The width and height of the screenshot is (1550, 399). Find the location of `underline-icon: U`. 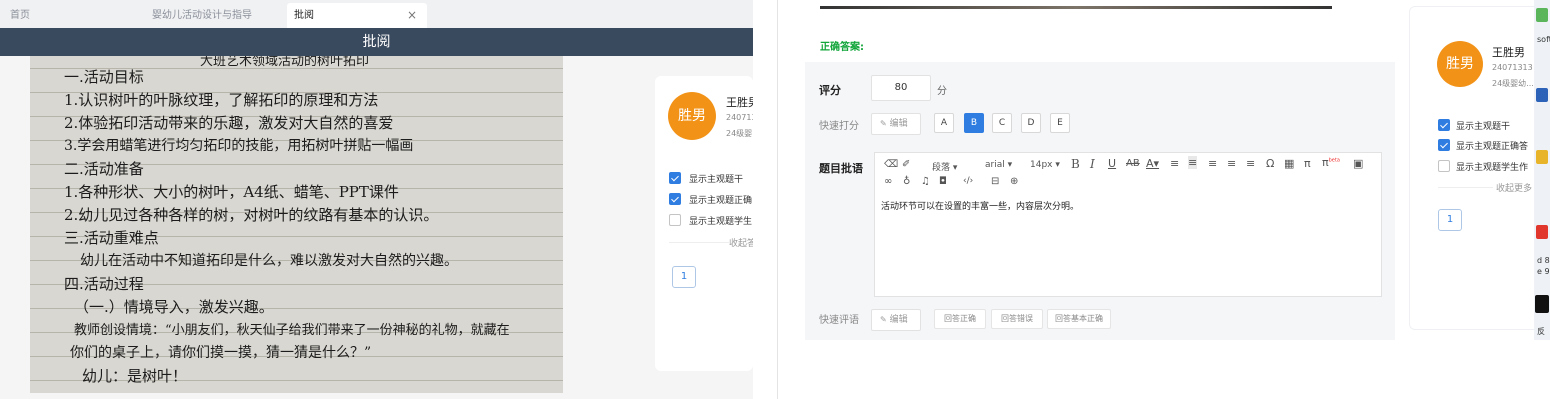

underline-icon: U is located at coordinates (1112, 163).